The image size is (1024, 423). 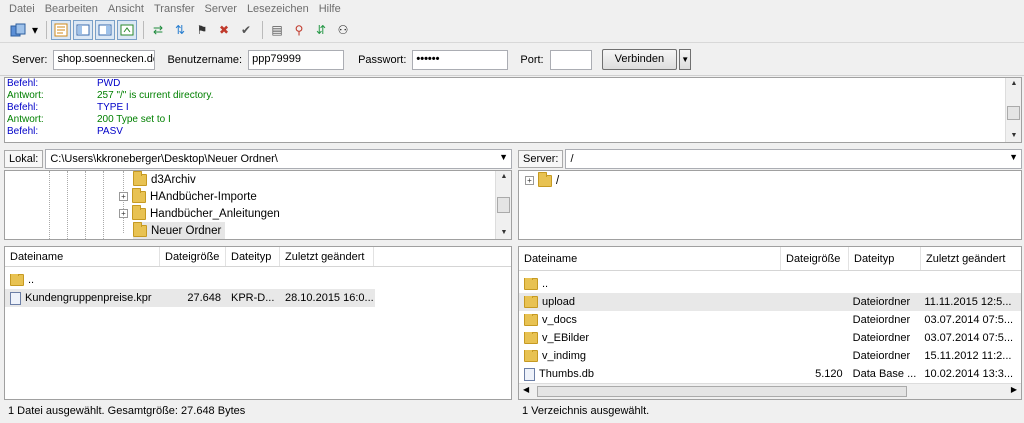 I want to click on tree-item-label: Handbücher_Anleitungen, so click(x=215, y=213).